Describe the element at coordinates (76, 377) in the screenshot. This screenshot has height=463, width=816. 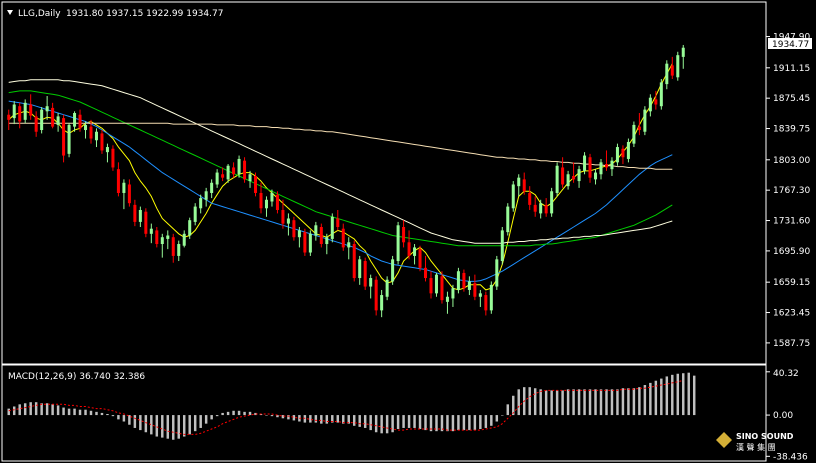
I see `macd-header: MACD(12,26,9) 36.740 32.386` at that location.